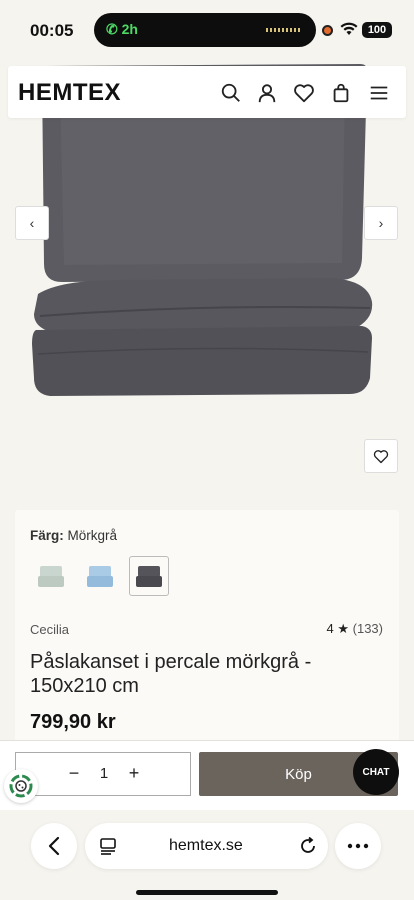 Image resolution: width=414 pixels, height=900 pixels. What do you see at coordinates (112, 29) in the screenshot?
I see `phone-icon: ✆` at bounding box center [112, 29].